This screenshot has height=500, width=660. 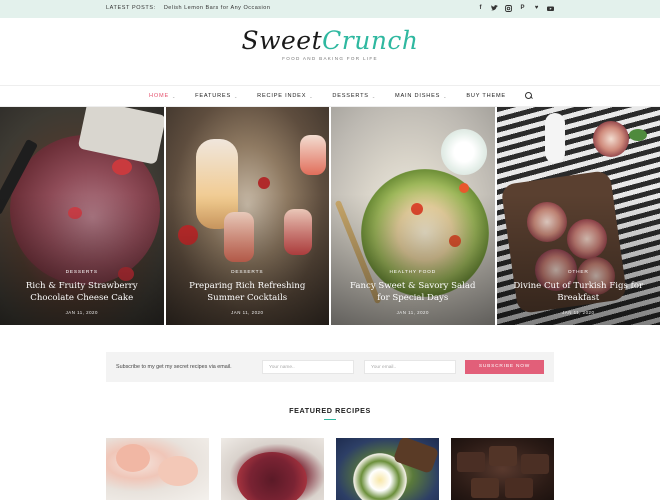 I want to click on heading-divider, so click(x=330, y=419).